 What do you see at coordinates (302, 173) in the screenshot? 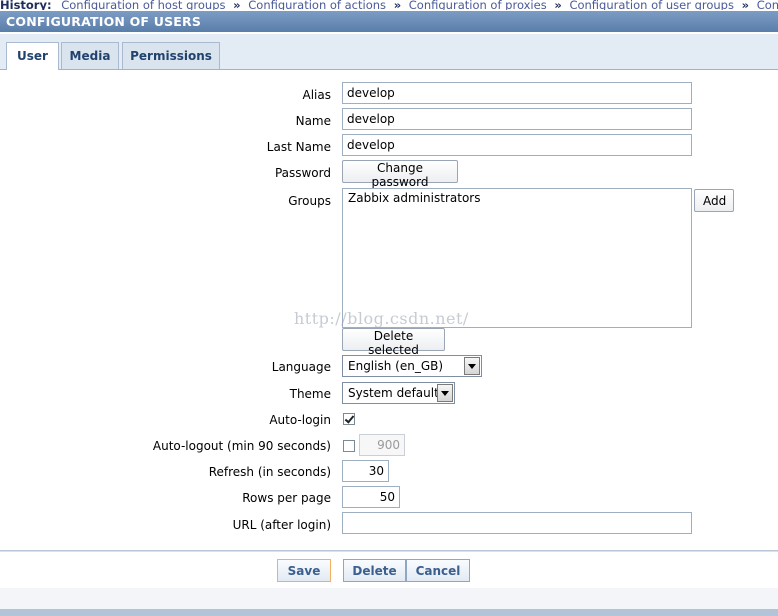
I see `password-label: Password` at bounding box center [302, 173].